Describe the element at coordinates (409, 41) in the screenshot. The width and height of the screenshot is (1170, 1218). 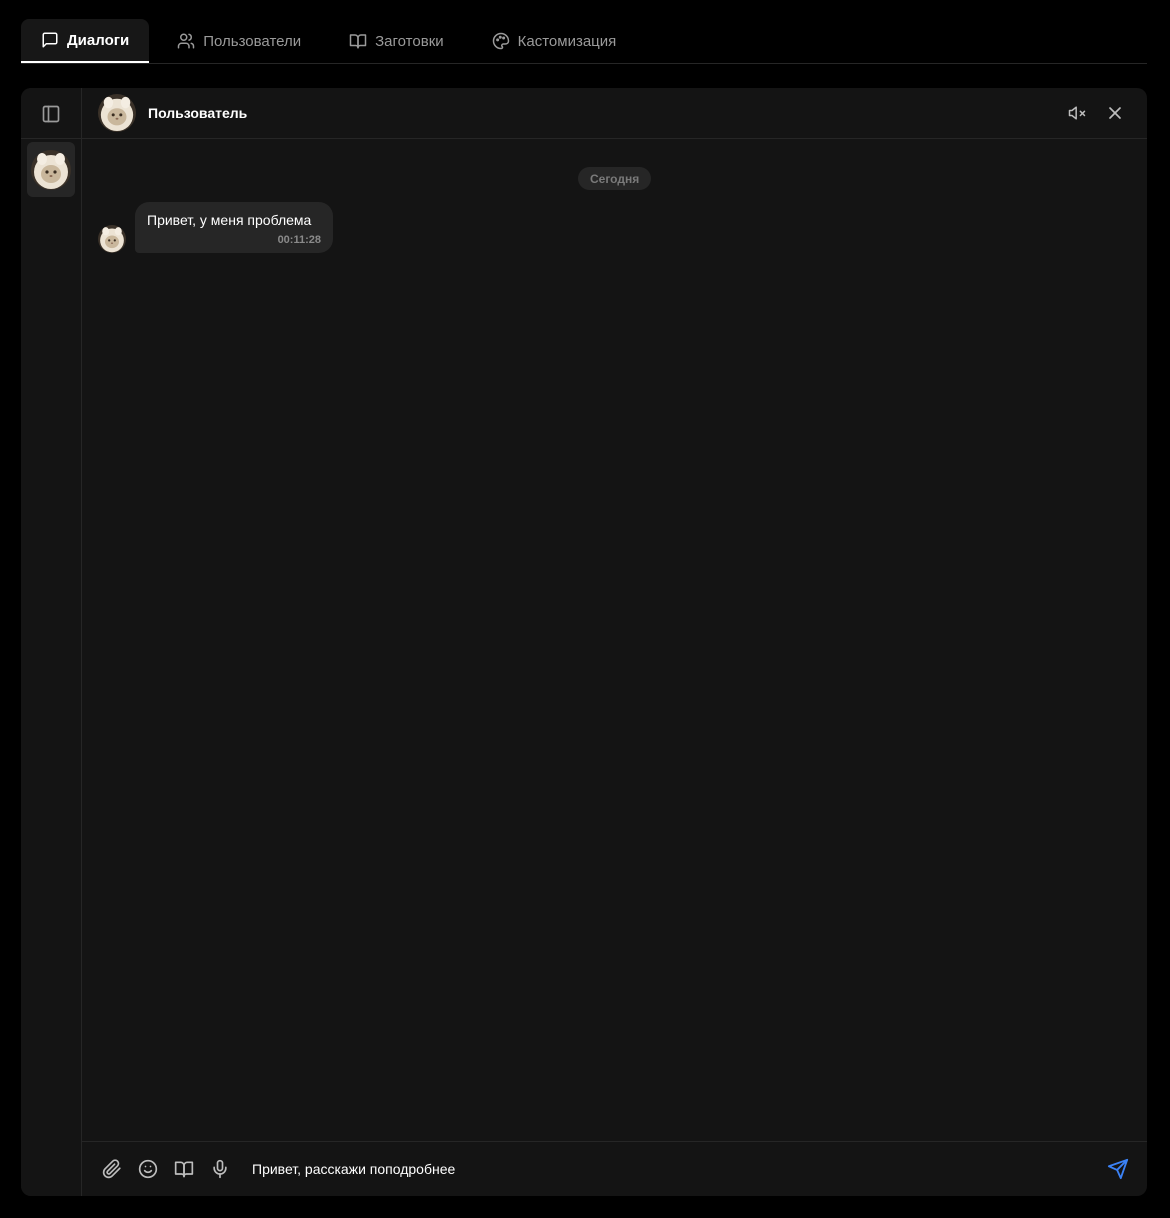
I see `tab-label: Заготовки` at that location.